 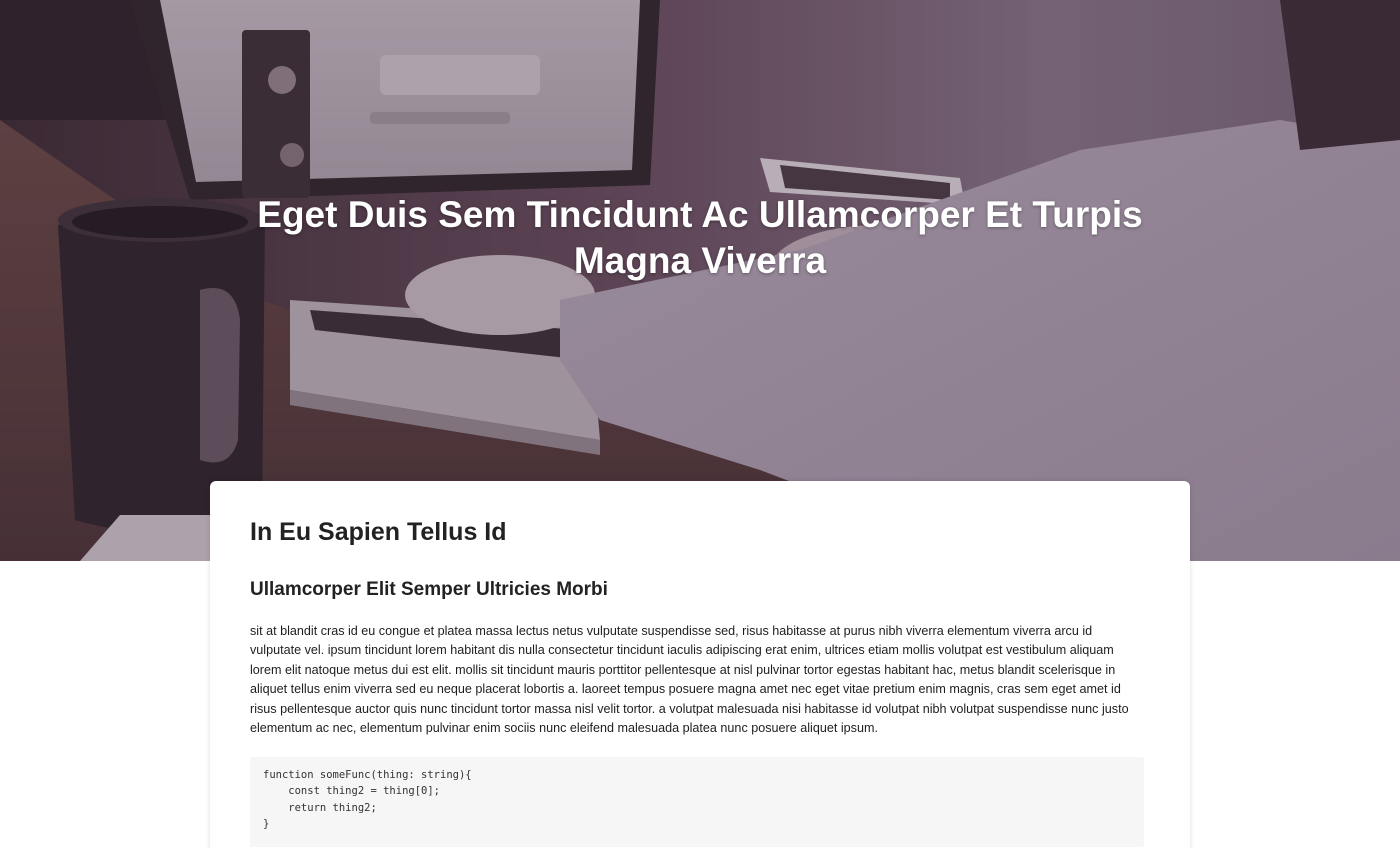 I want to click on code-line: return thing2;, so click(x=320, y=807).